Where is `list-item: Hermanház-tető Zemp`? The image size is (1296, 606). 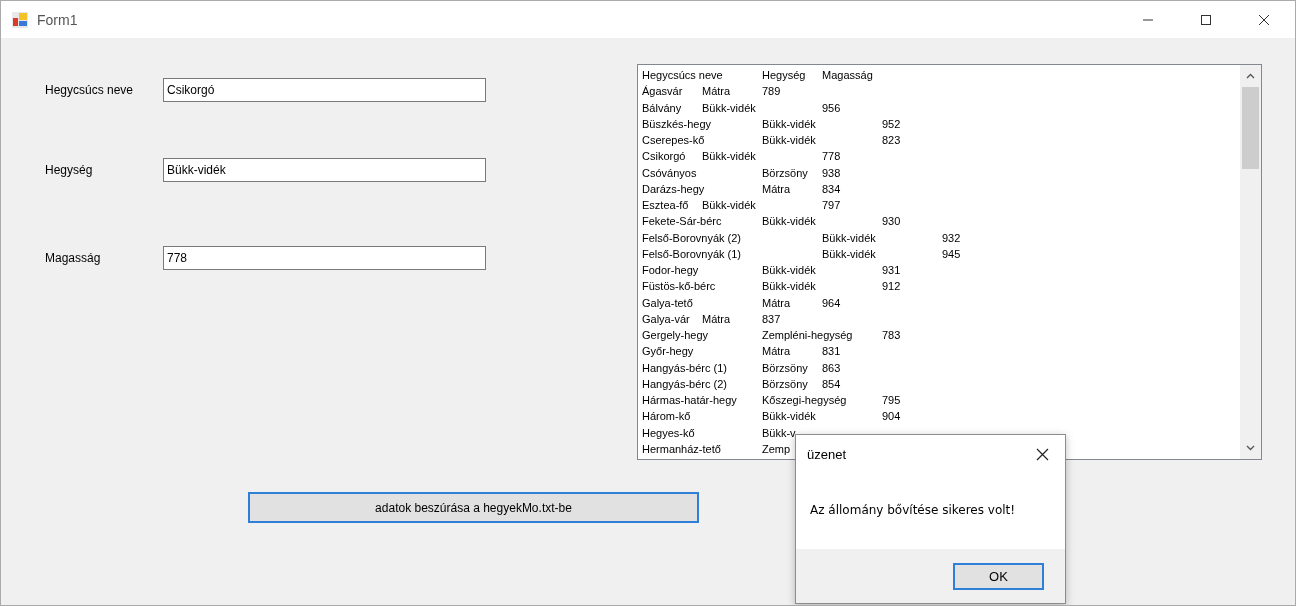 list-item: Hermanház-tető Zemp is located at coordinates (716, 448).